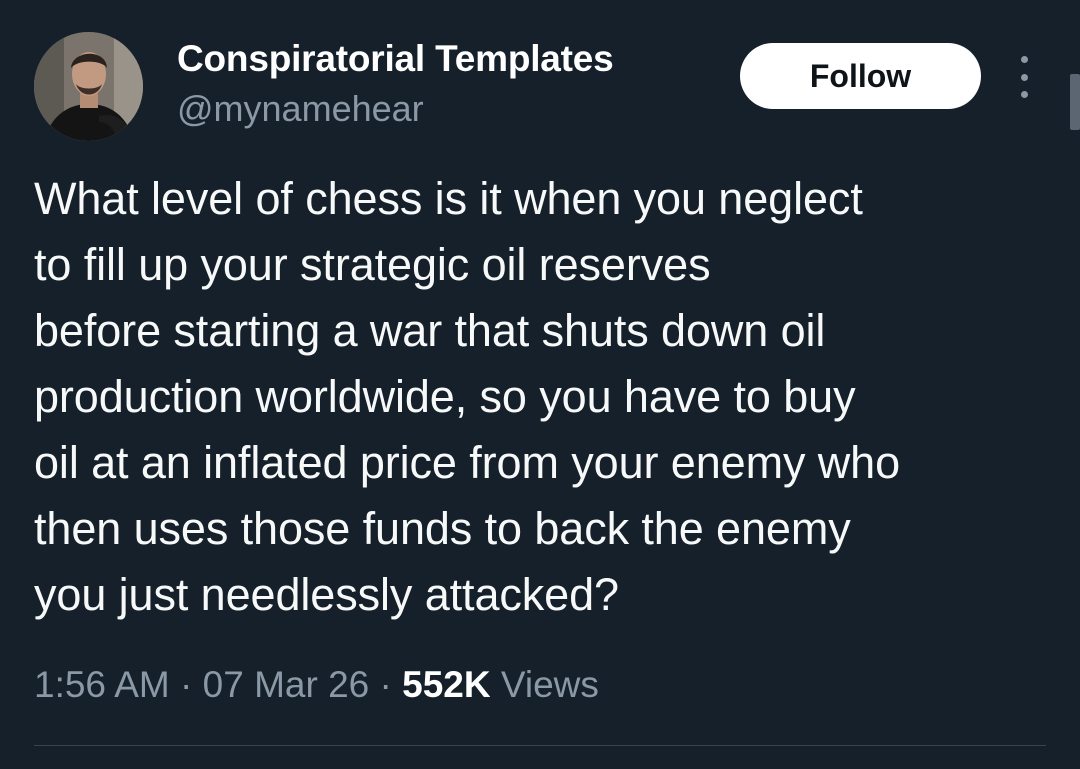 This screenshot has width=1080, height=769. Describe the element at coordinates (1075, 102) in the screenshot. I see `scrollbar-thumb` at that location.